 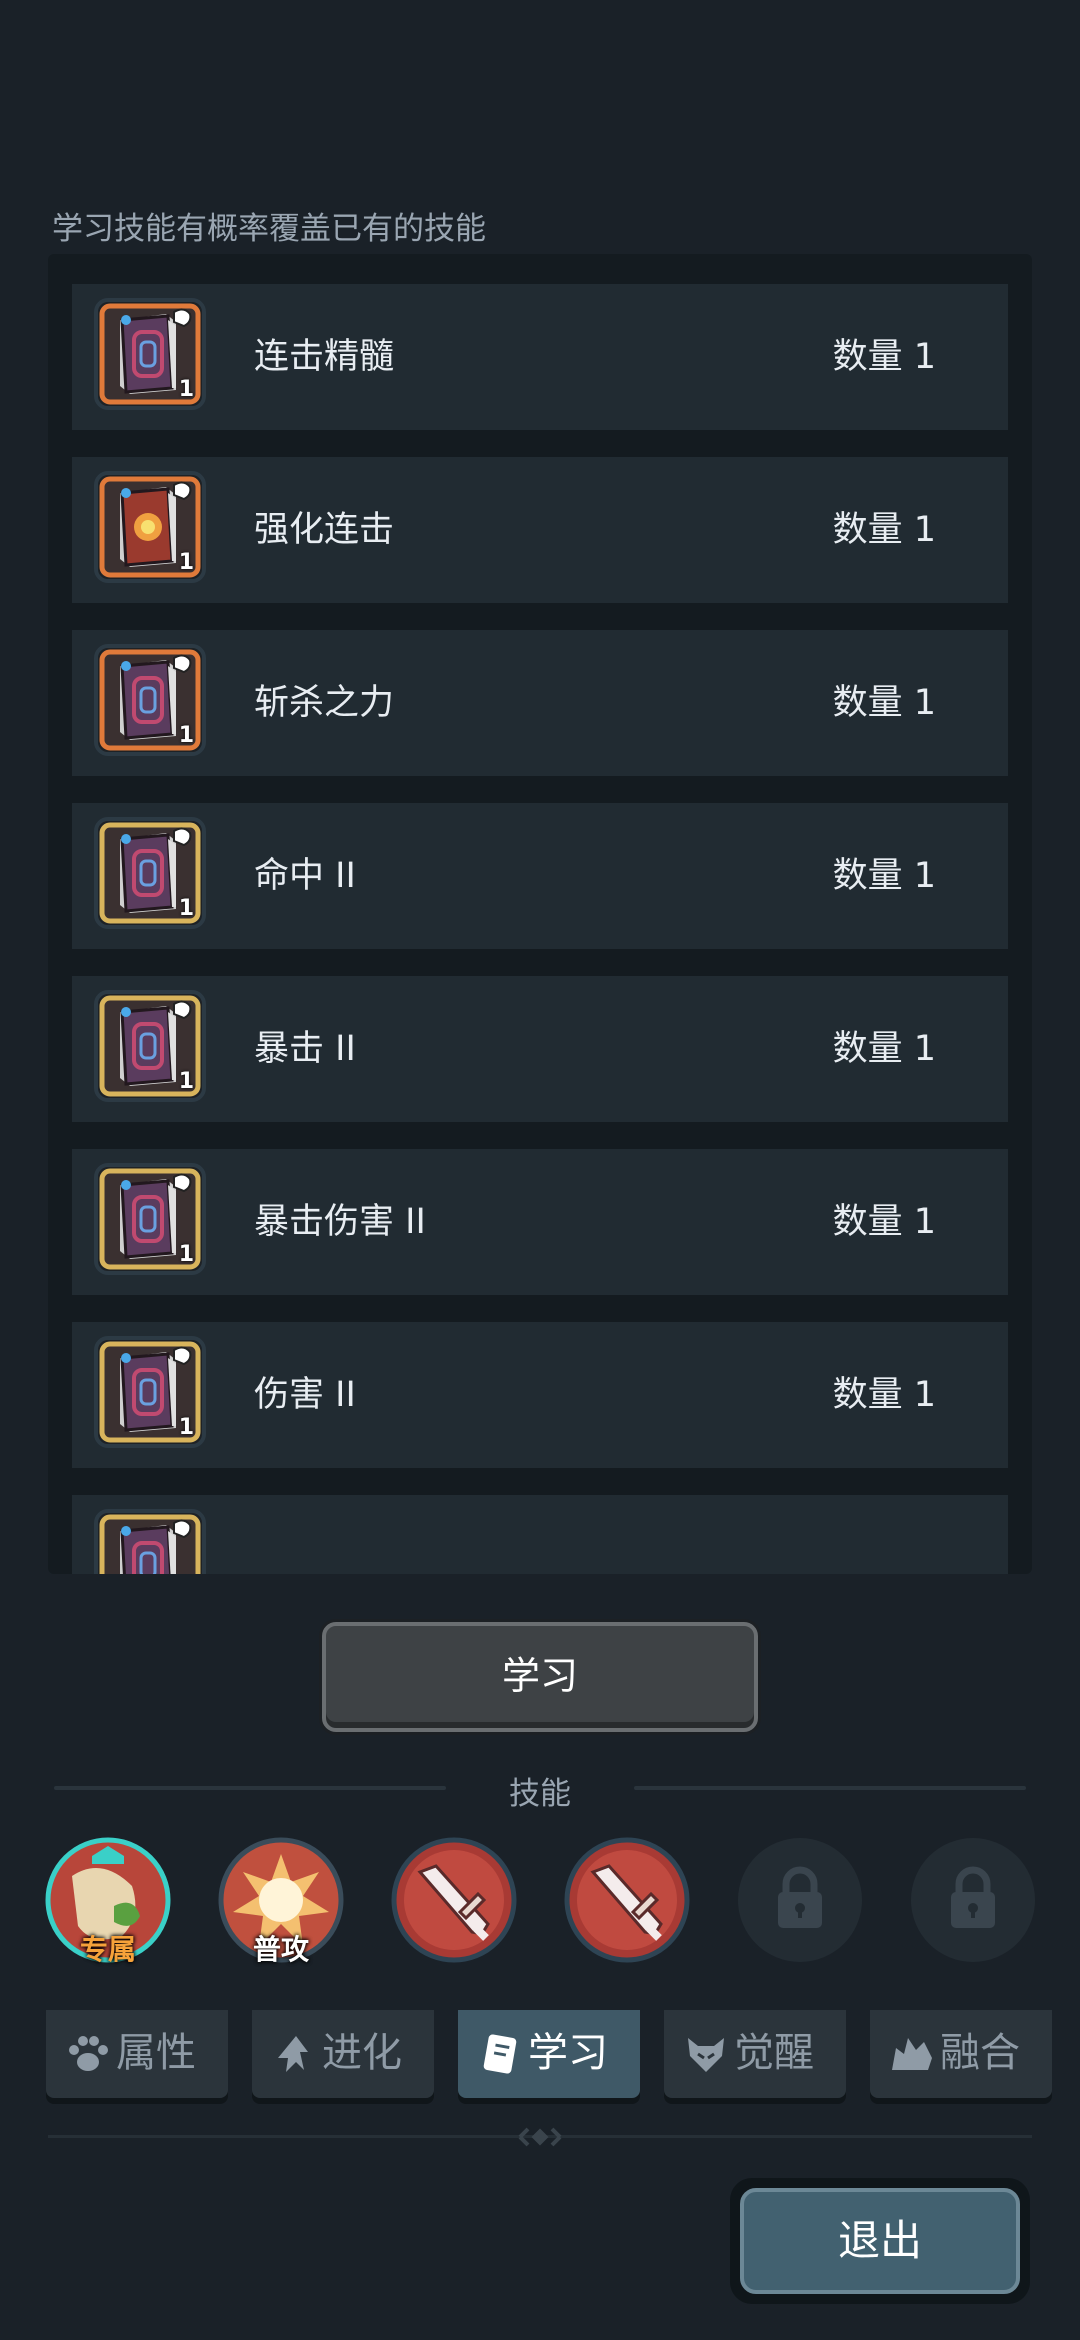 I want to click on tab-3: 学习, so click(x=549, y=2054).